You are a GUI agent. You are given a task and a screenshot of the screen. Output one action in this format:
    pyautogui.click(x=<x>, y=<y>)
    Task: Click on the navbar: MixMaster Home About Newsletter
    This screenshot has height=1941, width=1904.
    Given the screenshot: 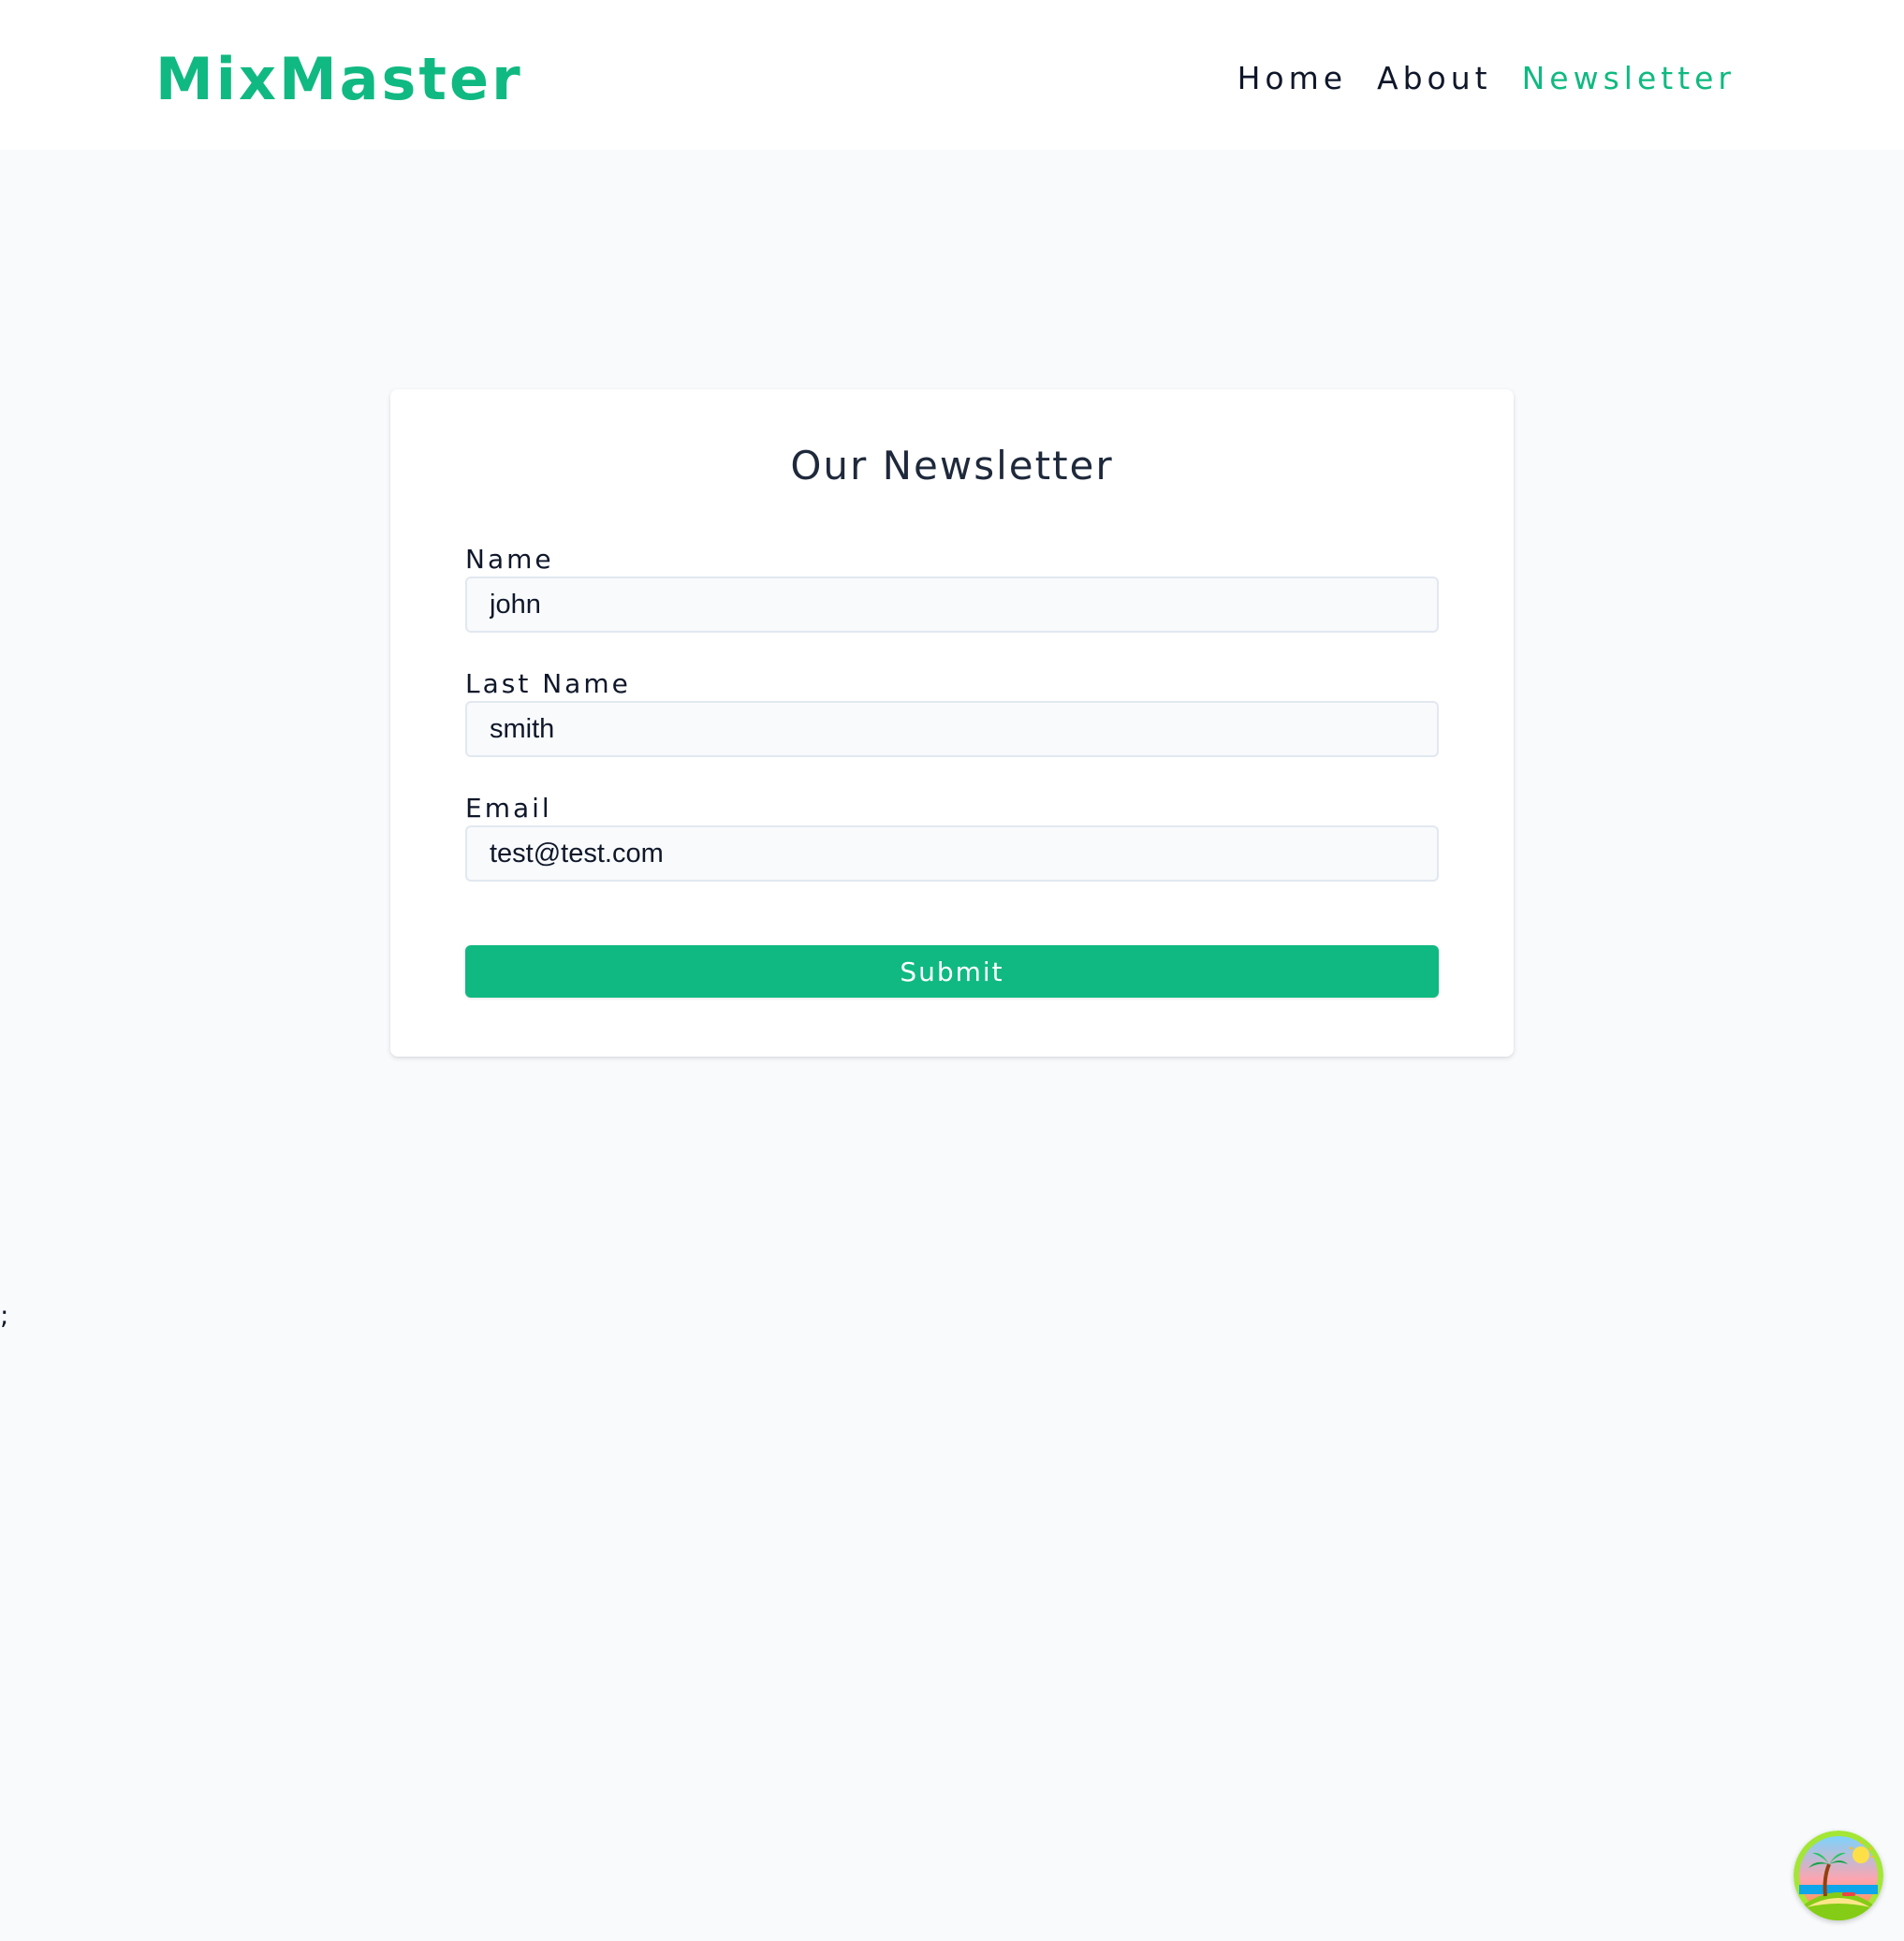 What is the action you would take?
    pyautogui.click(x=952, y=75)
    